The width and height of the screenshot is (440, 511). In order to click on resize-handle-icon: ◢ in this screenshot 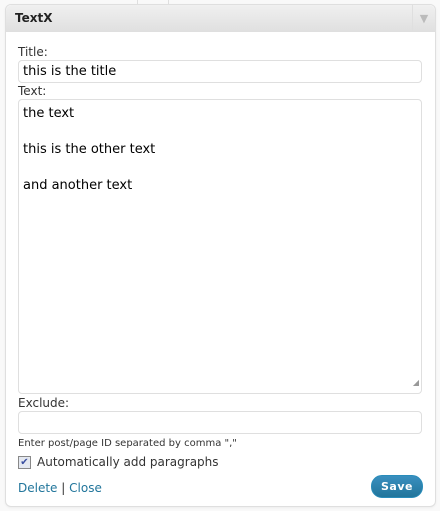, I will do `click(416, 383)`.